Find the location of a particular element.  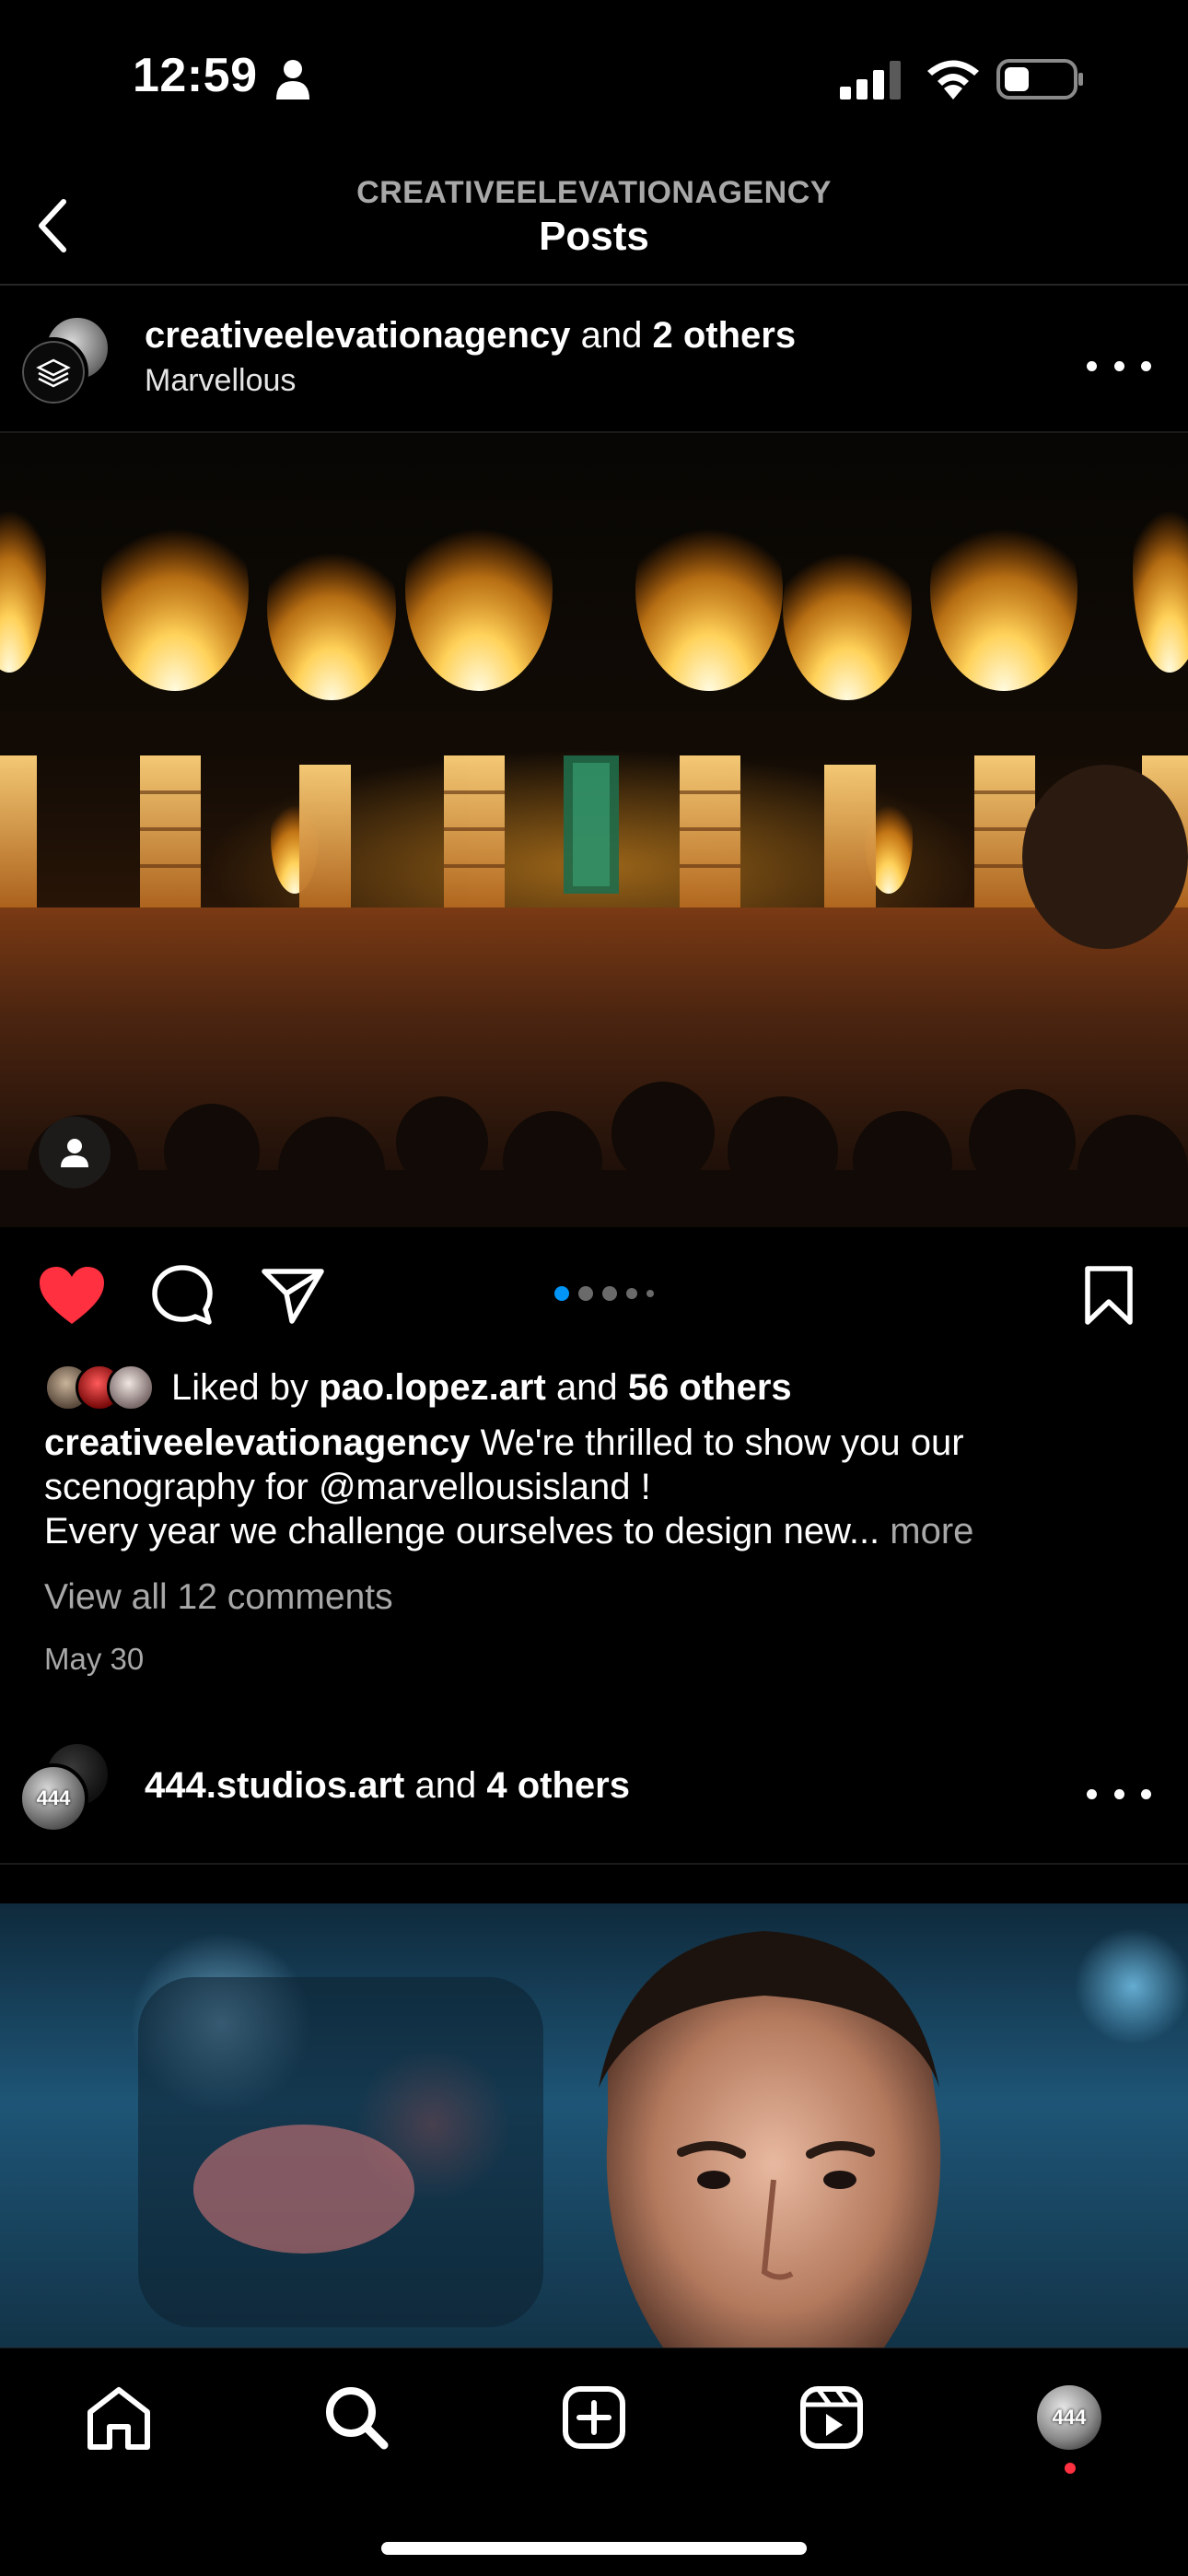

comment-button is located at coordinates (182, 1295).